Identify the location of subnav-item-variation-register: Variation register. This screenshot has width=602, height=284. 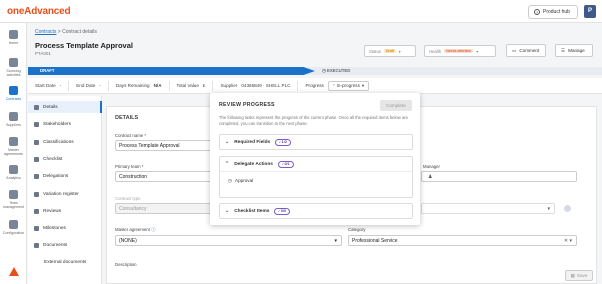
(65, 194).